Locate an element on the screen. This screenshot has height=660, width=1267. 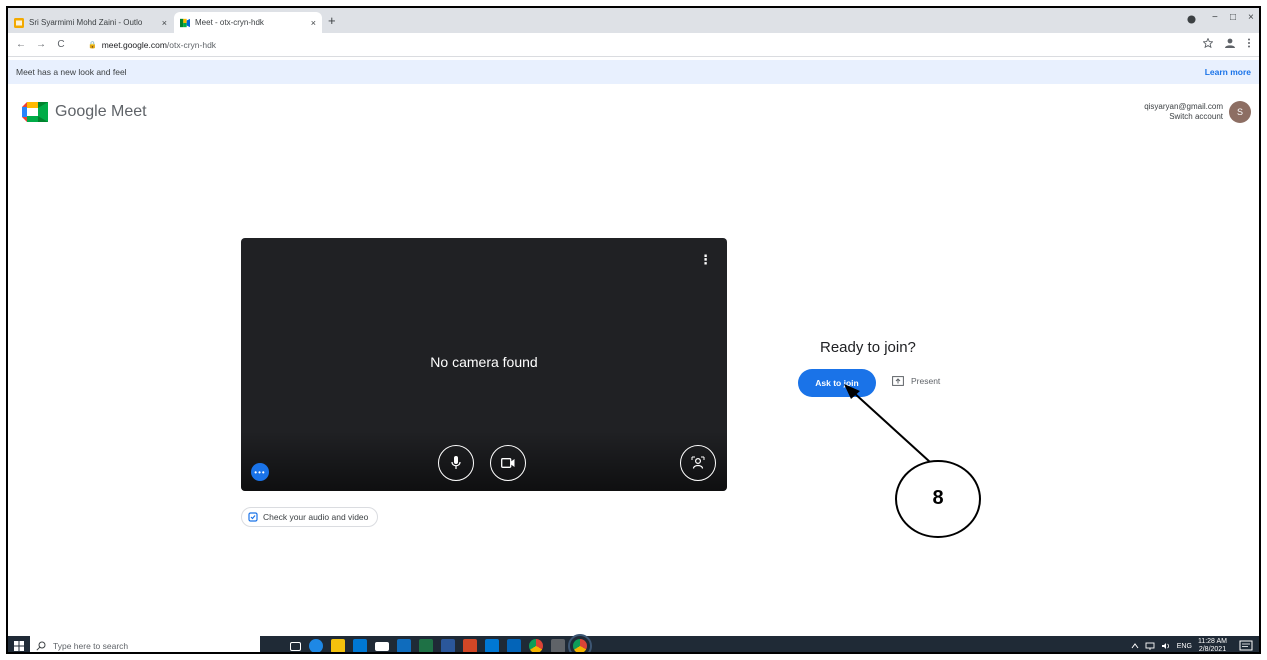
logo-text: Google Meet is located at coordinates (101, 111).